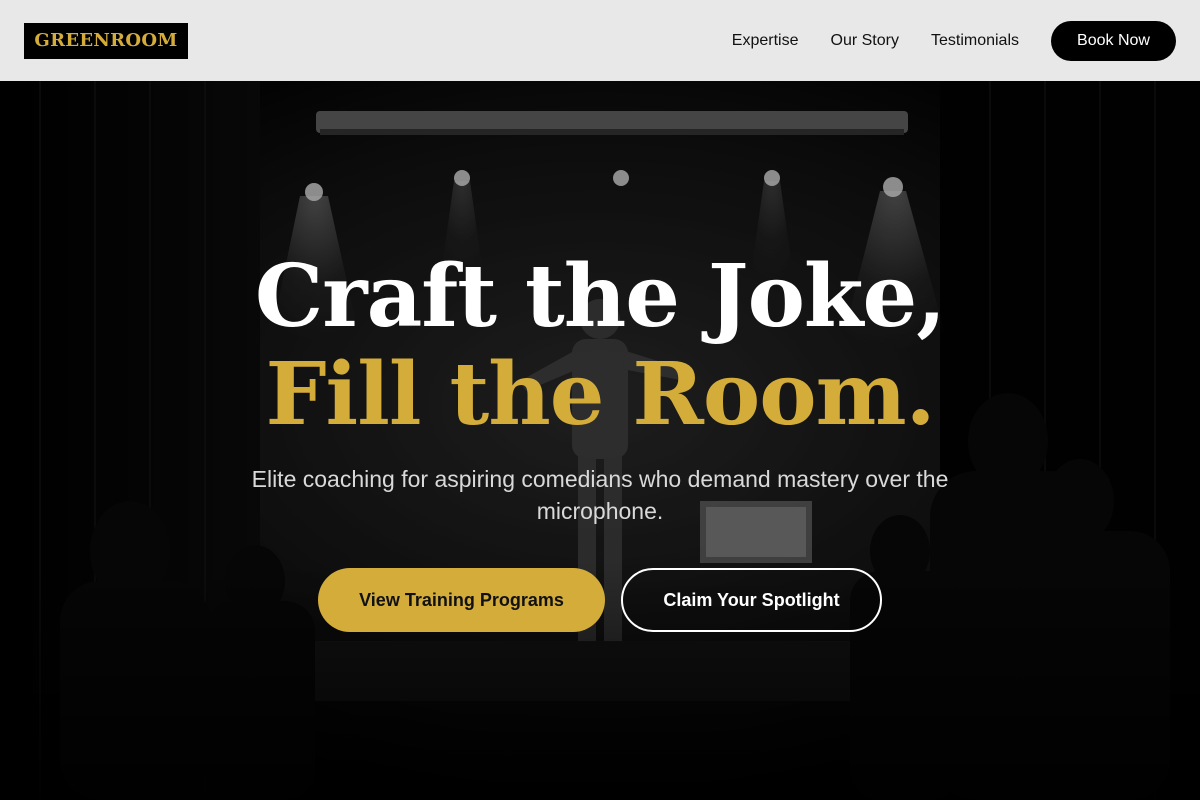  What do you see at coordinates (600, 296) in the screenshot?
I see `hero-headline-line1: Craft the Joke,` at bounding box center [600, 296].